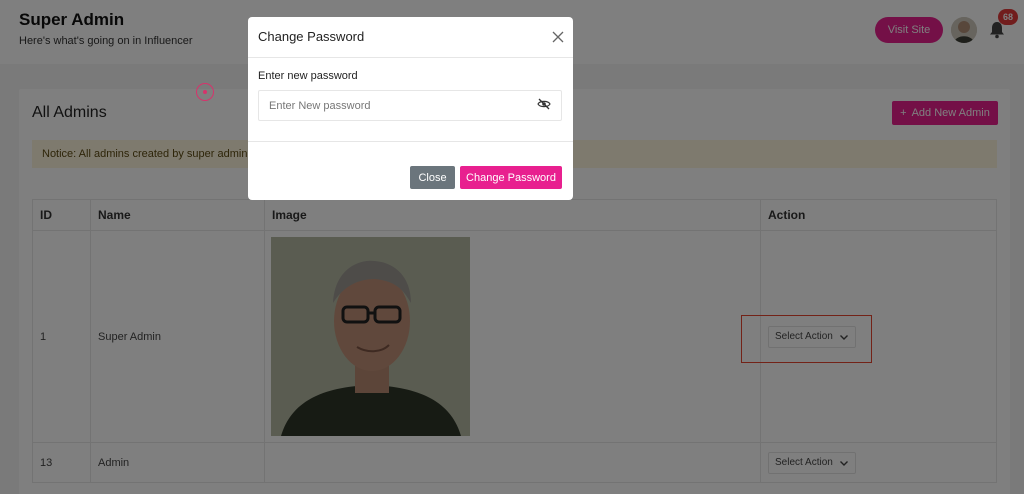  What do you see at coordinates (558, 37) in the screenshot?
I see `close-icon` at bounding box center [558, 37].